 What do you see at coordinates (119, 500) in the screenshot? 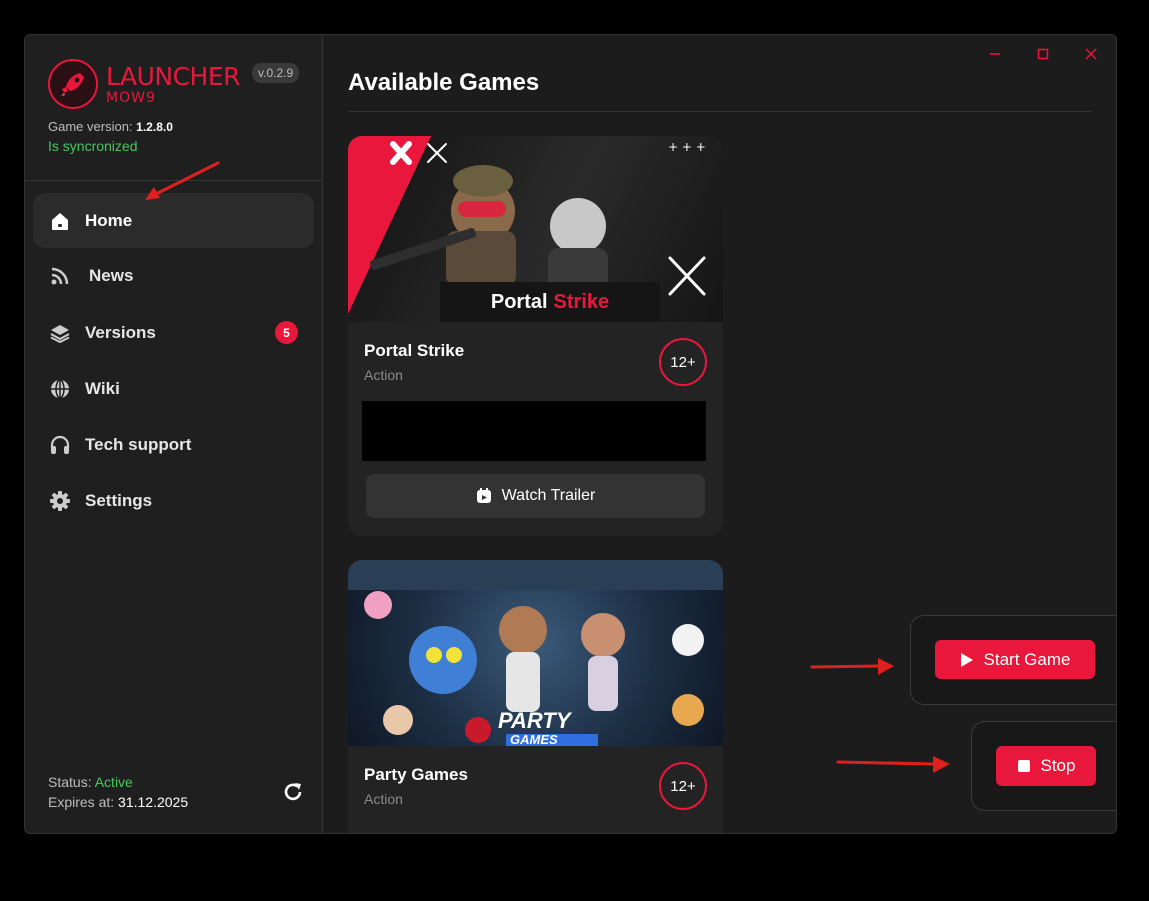
I see `sidebar-item-label: Settings` at bounding box center [119, 500].